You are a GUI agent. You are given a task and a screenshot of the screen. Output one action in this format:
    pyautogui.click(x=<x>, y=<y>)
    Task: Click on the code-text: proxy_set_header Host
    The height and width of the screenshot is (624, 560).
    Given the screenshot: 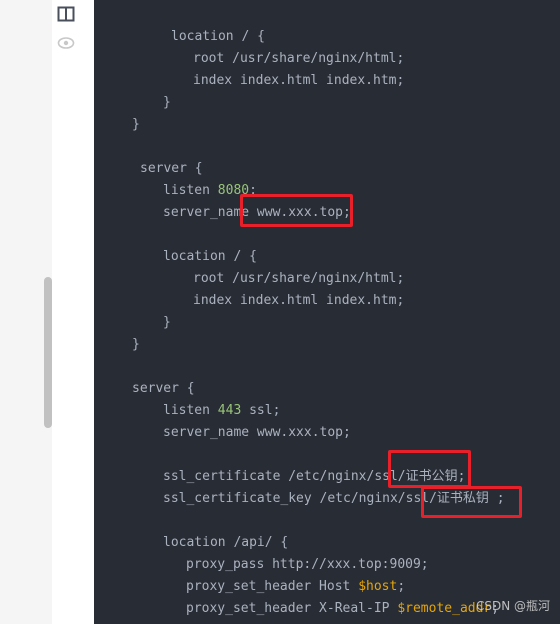 What is the action you would take?
    pyautogui.click(x=272, y=586)
    